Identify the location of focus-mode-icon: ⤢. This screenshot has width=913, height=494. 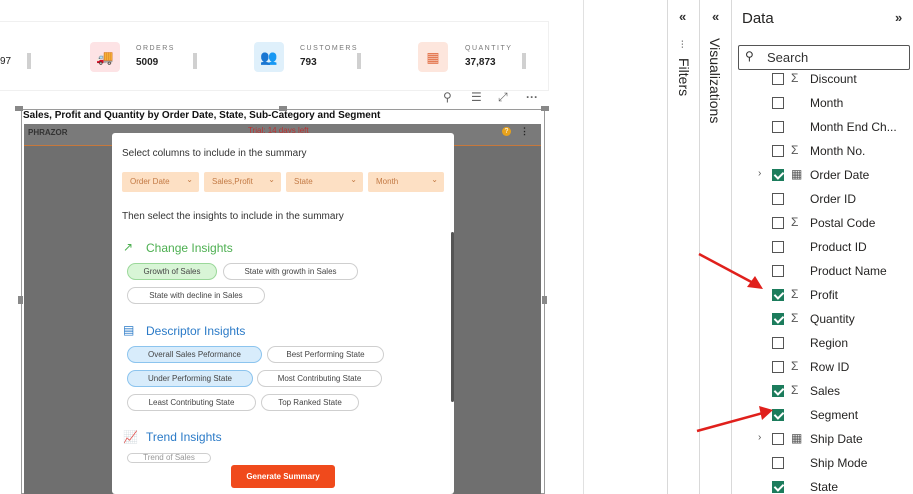
(503, 97).